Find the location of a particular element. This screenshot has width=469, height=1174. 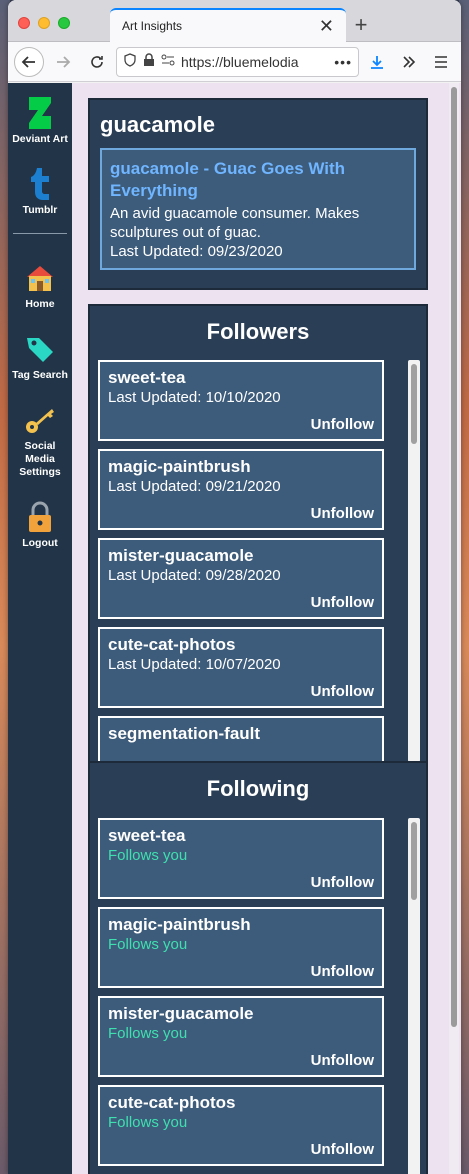

sidebar-item-label: Tag Search is located at coordinates (40, 375).